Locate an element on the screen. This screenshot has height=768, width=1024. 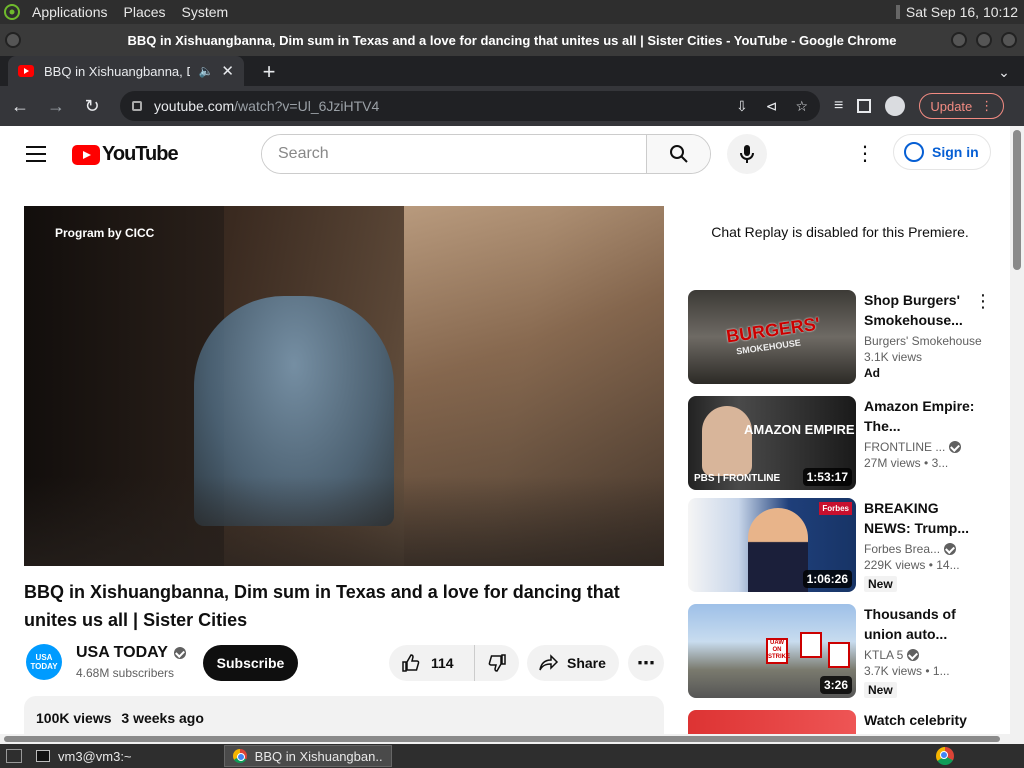
clock: Sat Sep 16, 10:12 is located at coordinates (962, 12).